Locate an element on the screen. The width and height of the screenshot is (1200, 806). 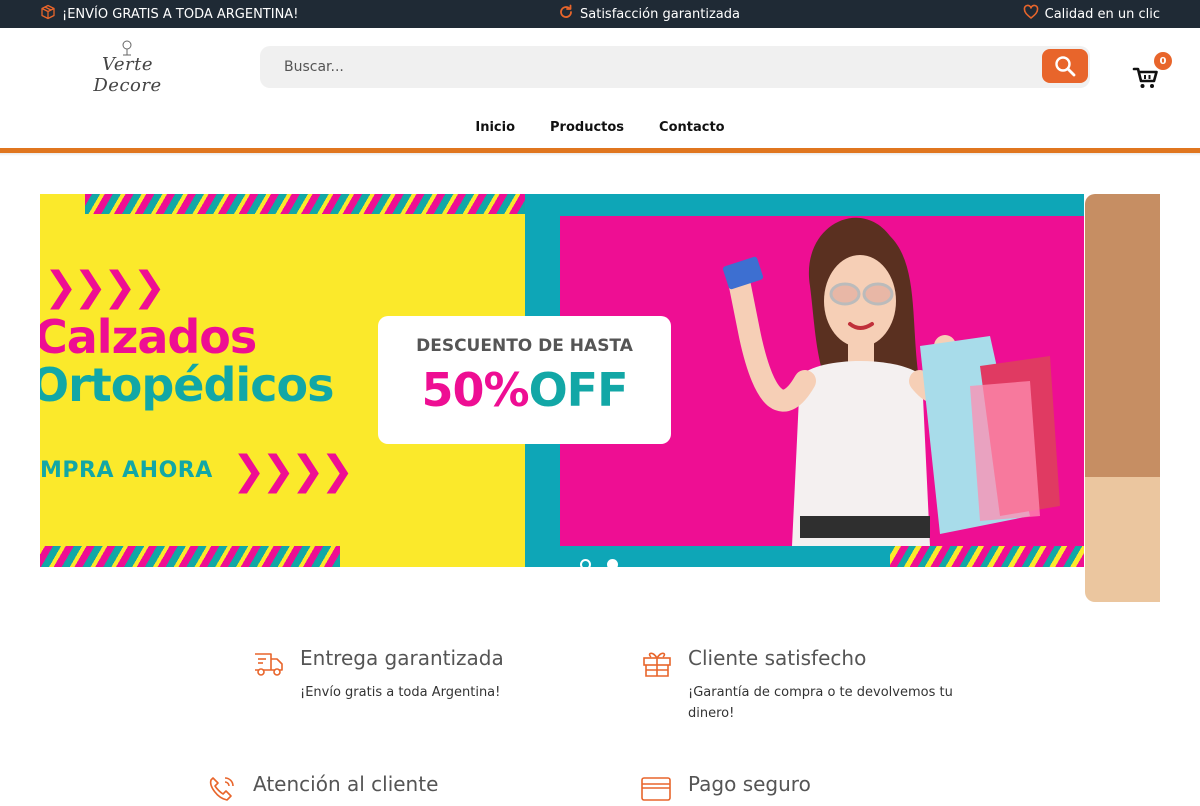
card-icon is located at coordinates (656, 789).